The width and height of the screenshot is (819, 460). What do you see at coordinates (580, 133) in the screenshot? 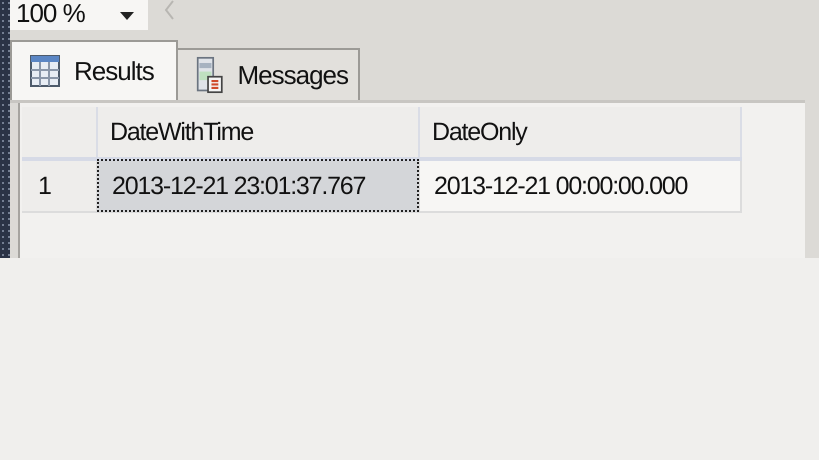
I see `column-header: DateOnly` at bounding box center [580, 133].